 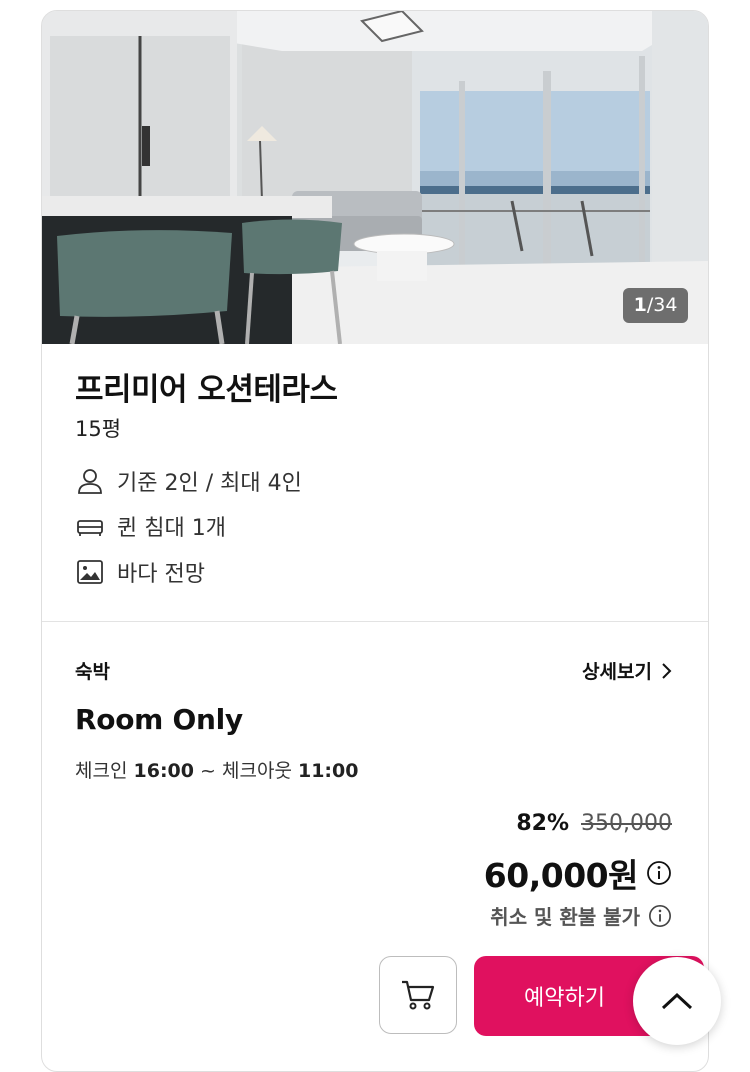 I want to click on refund-policy: 취소 및 환불 불가, so click(x=581, y=915).